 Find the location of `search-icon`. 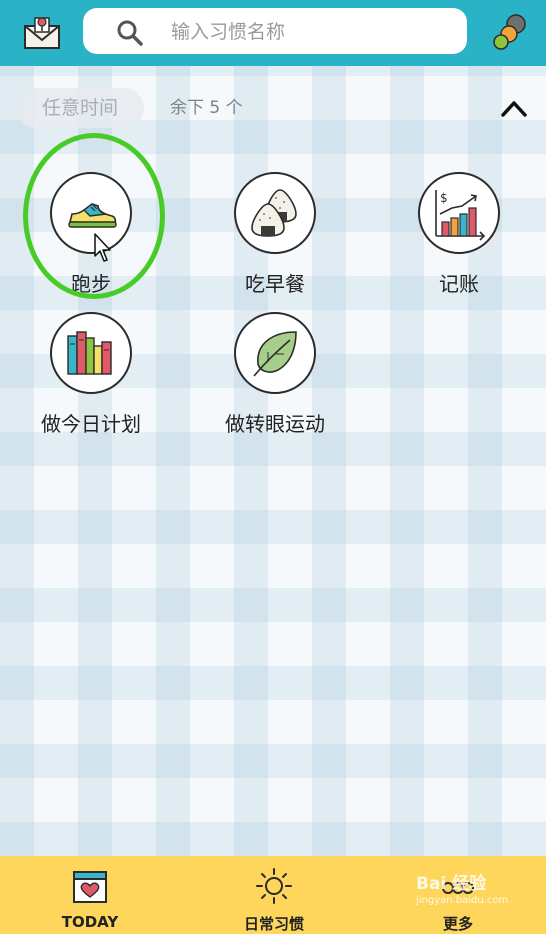

search-icon is located at coordinates (130, 33).